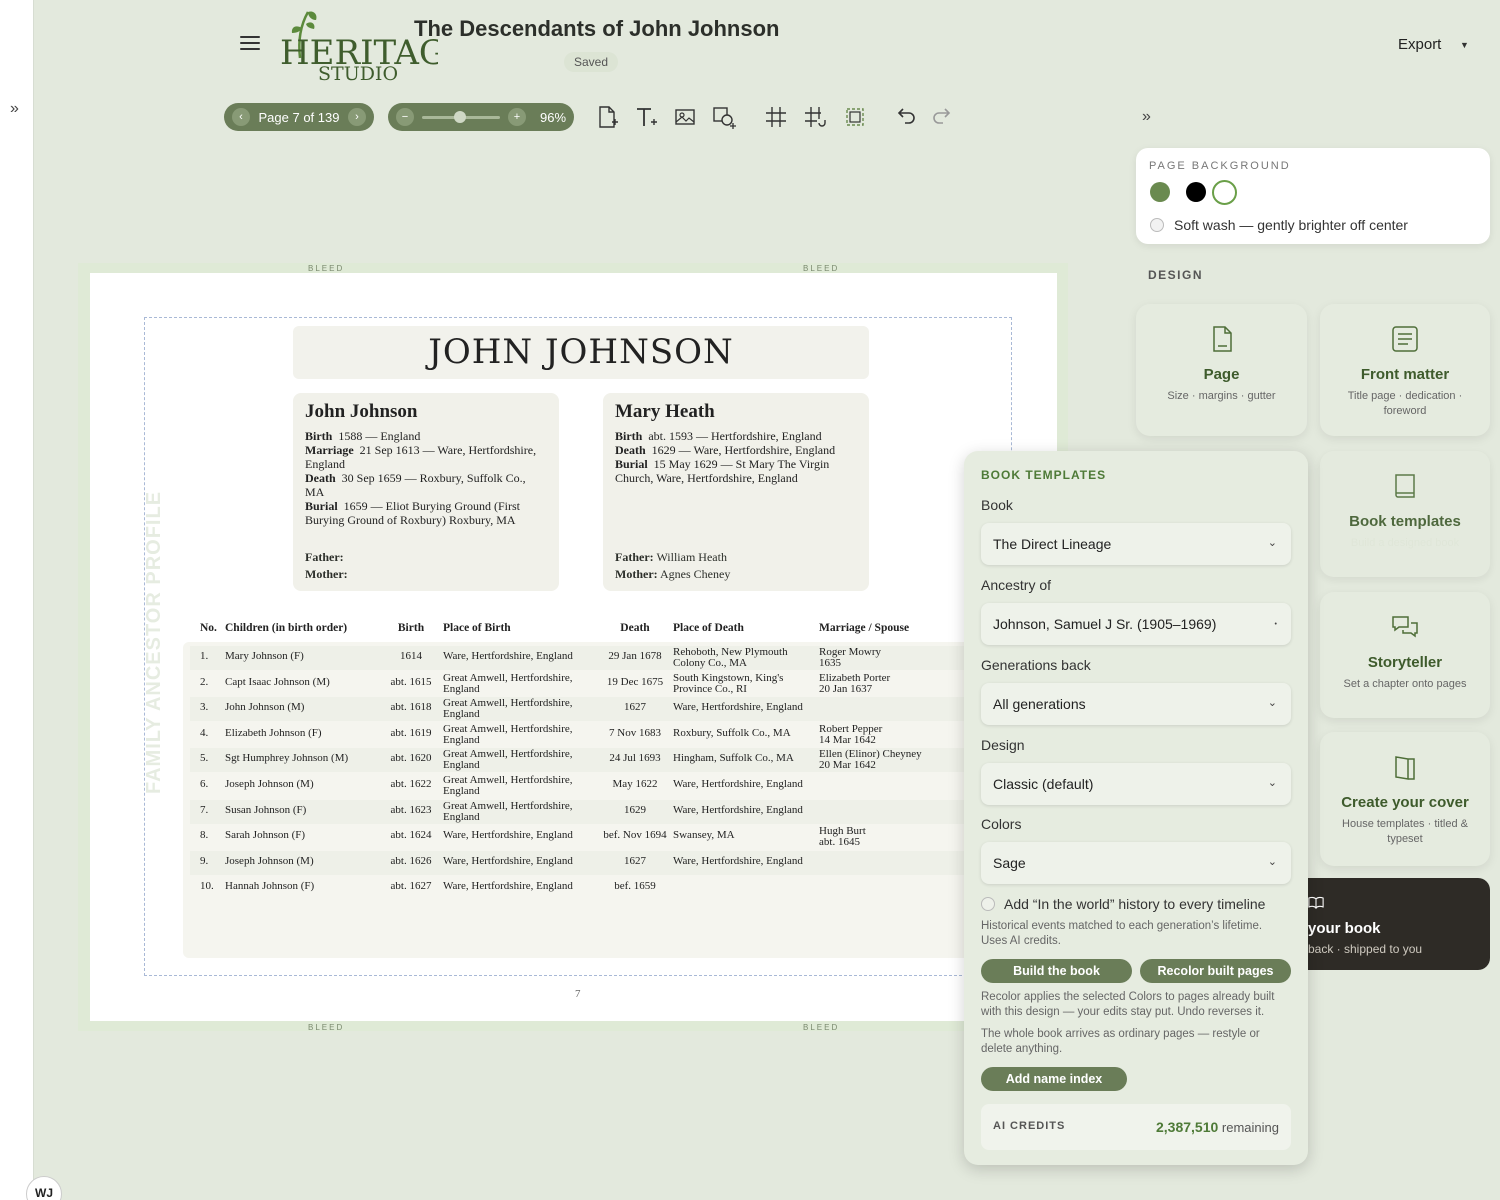 This screenshot has width=1500, height=1200. What do you see at coordinates (1215, 971) in the screenshot?
I see `recolor-pages-button: Recolor built pages` at bounding box center [1215, 971].